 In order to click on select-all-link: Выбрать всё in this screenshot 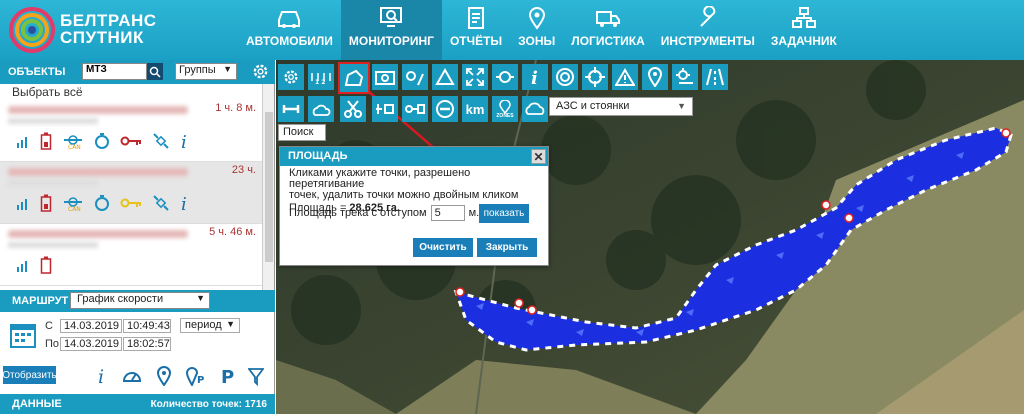, I will do `click(47, 92)`.